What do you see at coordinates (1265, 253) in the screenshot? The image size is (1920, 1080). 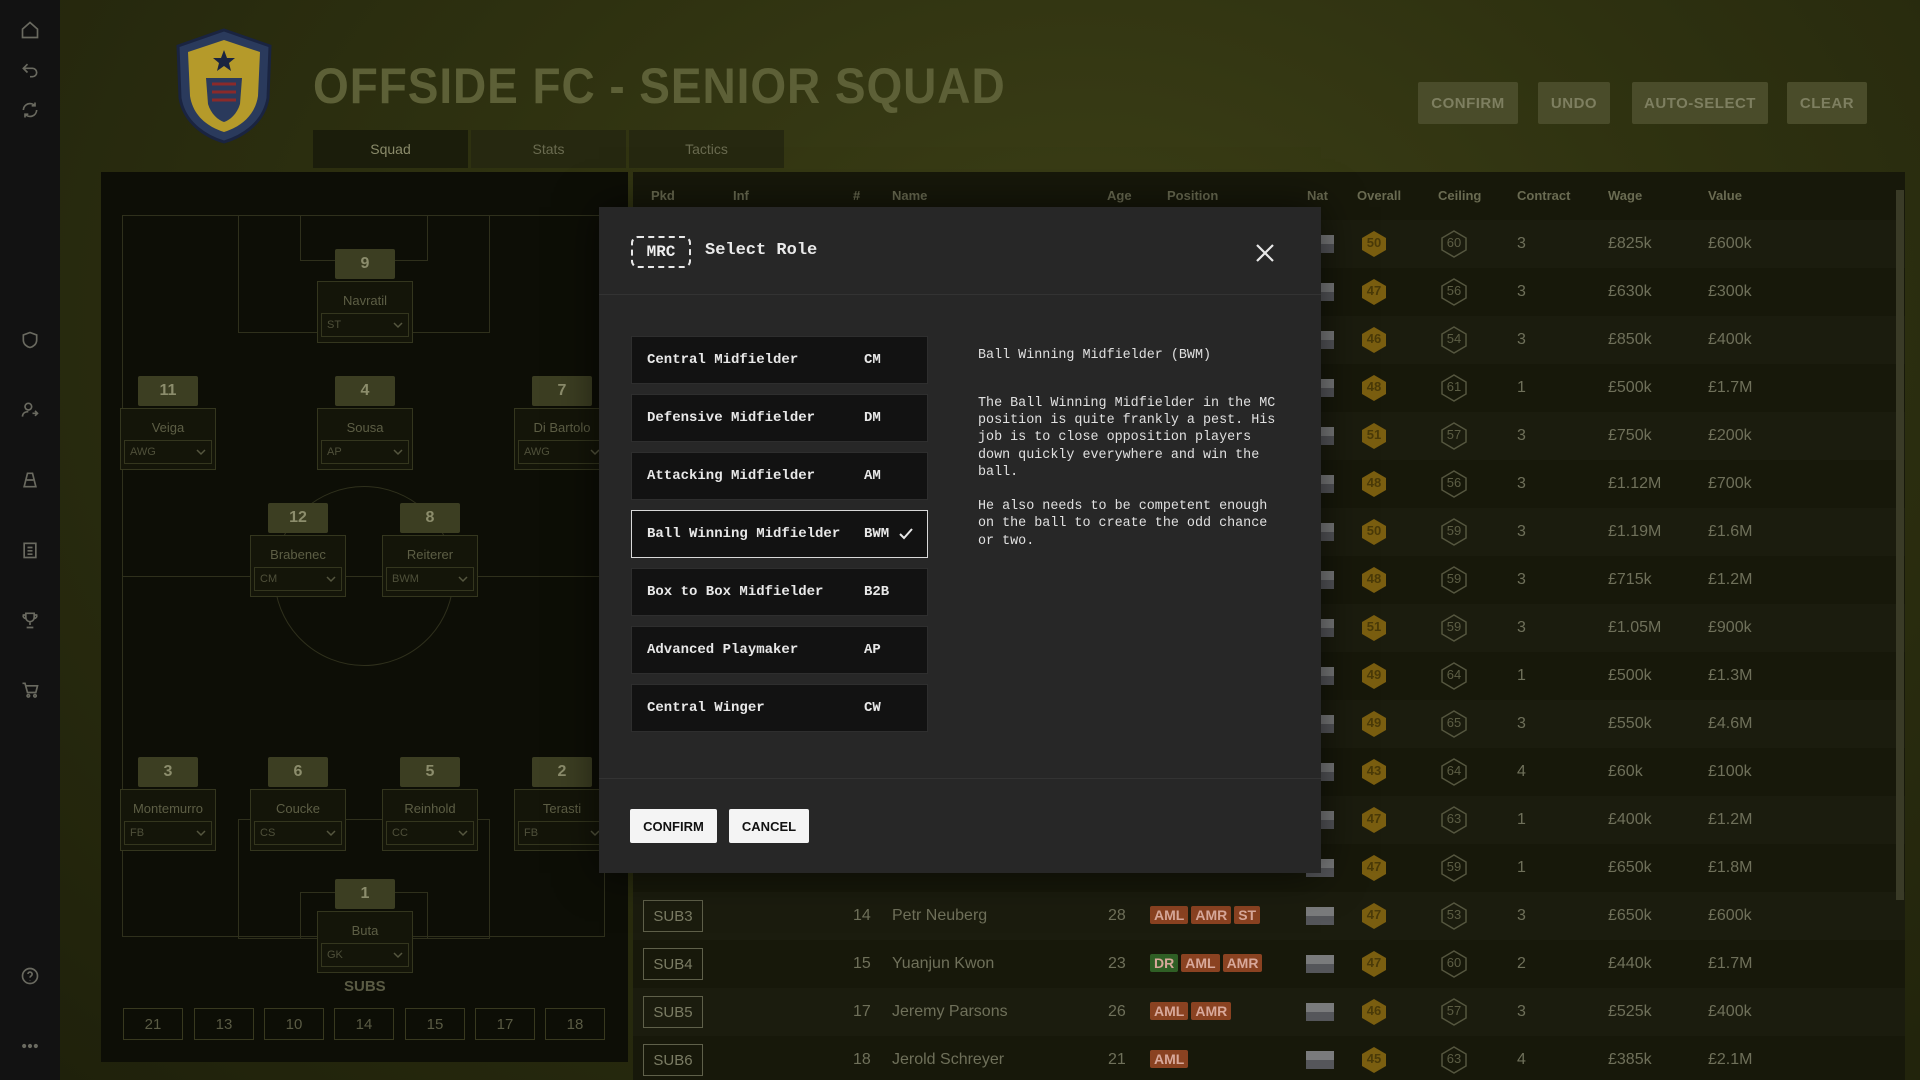 I see `close-icon` at bounding box center [1265, 253].